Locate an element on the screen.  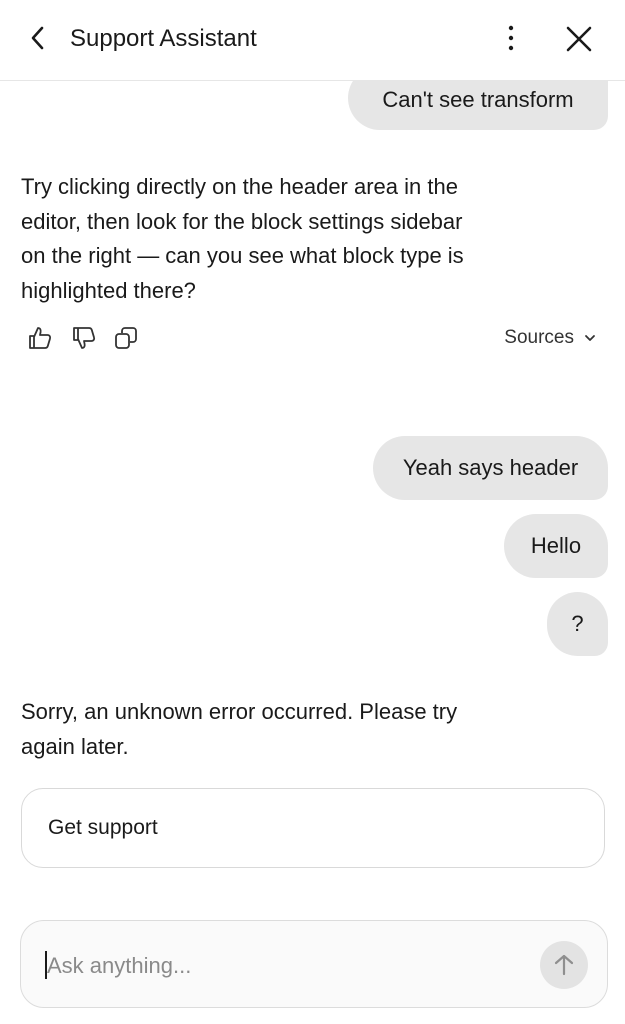
arrow-up-icon is located at coordinates (564, 965).